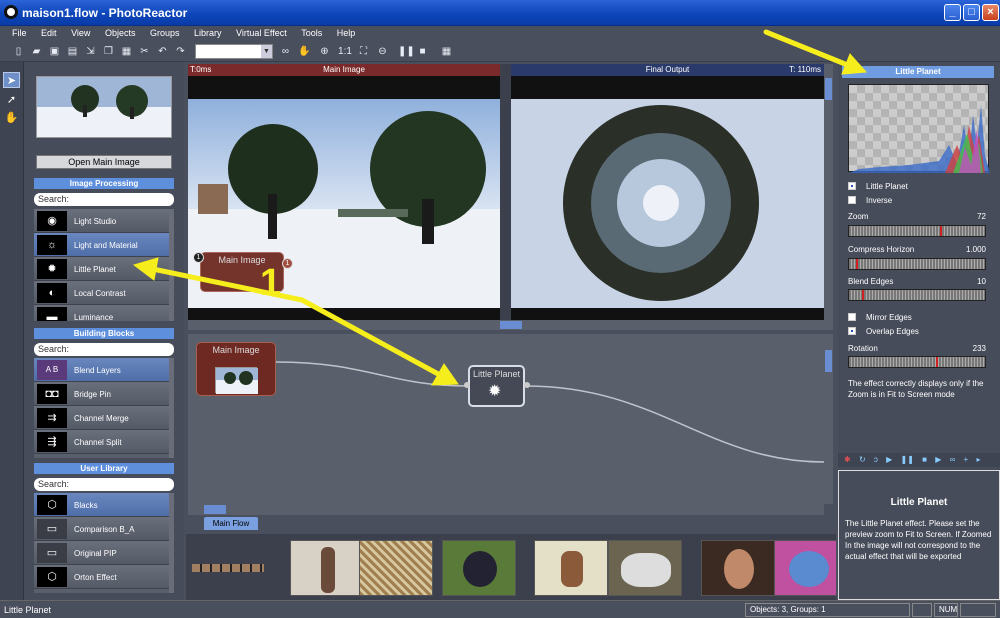 The width and height of the screenshot is (1000, 618). Describe the element at coordinates (104, 505) in the screenshot. I see `list-item: ⬡ Blacks` at that location.